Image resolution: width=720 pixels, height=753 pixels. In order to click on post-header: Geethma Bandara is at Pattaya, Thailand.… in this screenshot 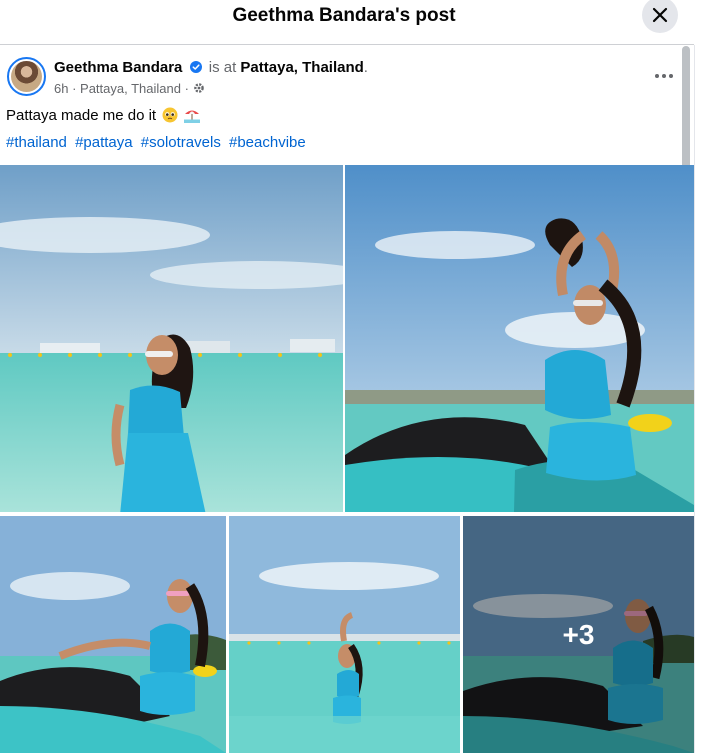, I will do `click(347, 73)`.